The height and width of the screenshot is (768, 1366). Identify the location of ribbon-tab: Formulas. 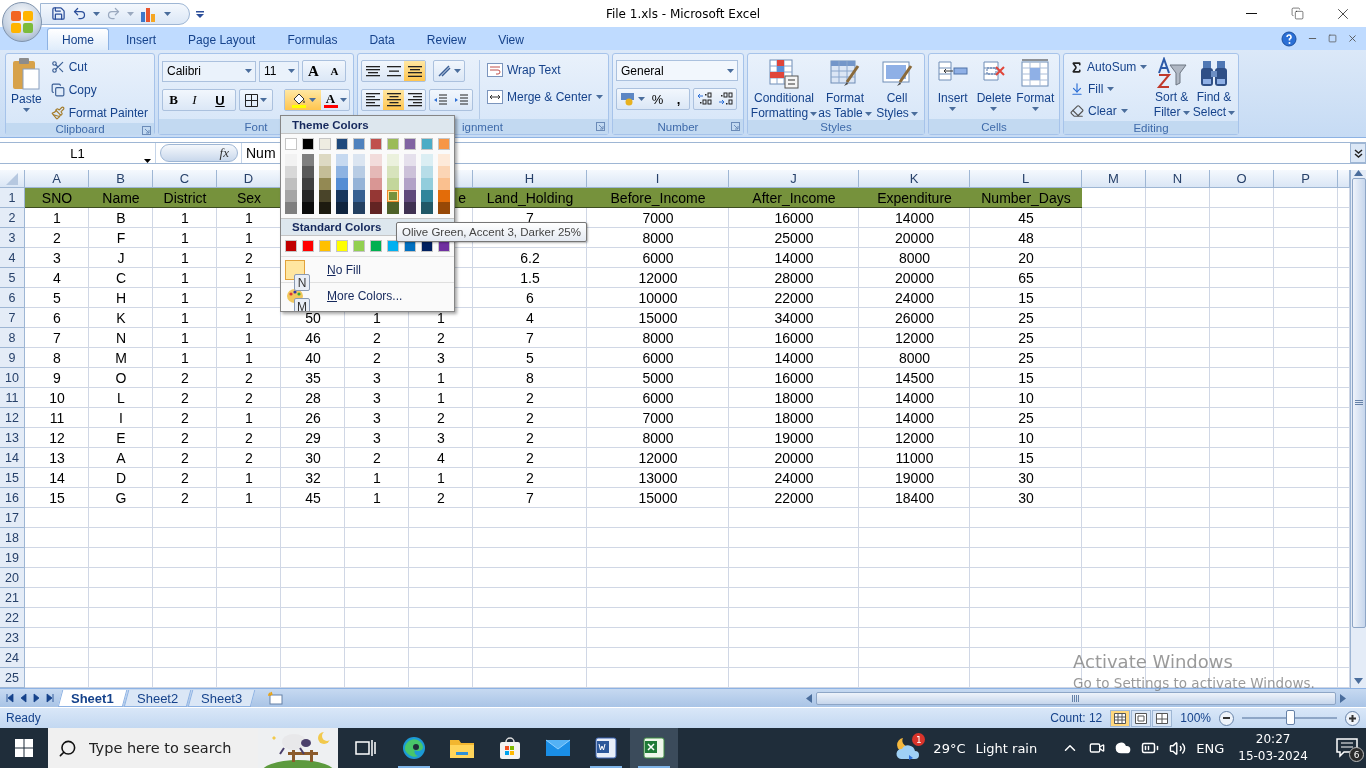
(312, 39).